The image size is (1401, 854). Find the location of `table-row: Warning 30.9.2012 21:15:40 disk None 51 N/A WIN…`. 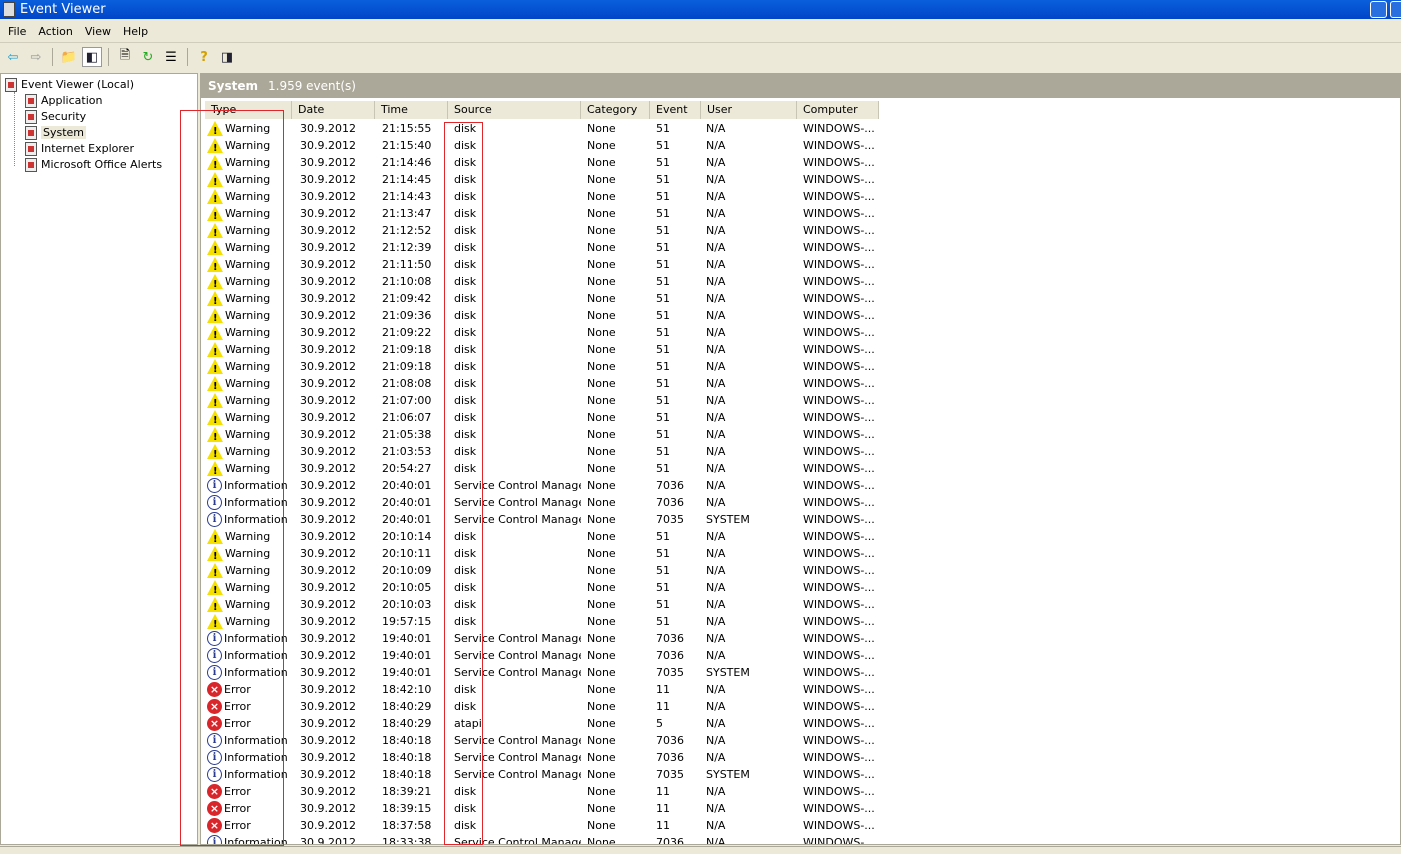

table-row: Warning 30.9.2012 21:15:40 disk None 51 N/A WIN… is located at coordinates (542, 145).